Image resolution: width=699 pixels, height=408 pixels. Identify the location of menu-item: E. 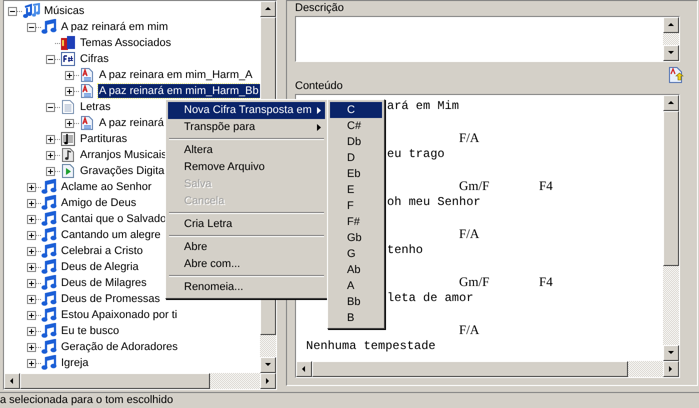
(356, 190).